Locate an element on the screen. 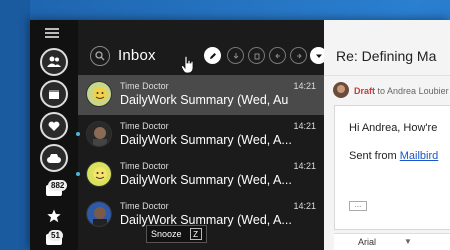 This screenshot has width=450, height=250. draft-info: Draft to Andrea Loubier is located at coordinates (401, 91).